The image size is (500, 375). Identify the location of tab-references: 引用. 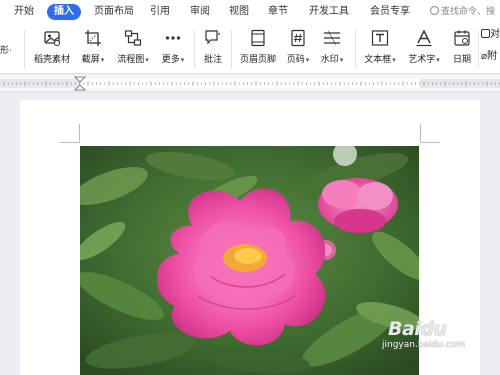
(160, 12).